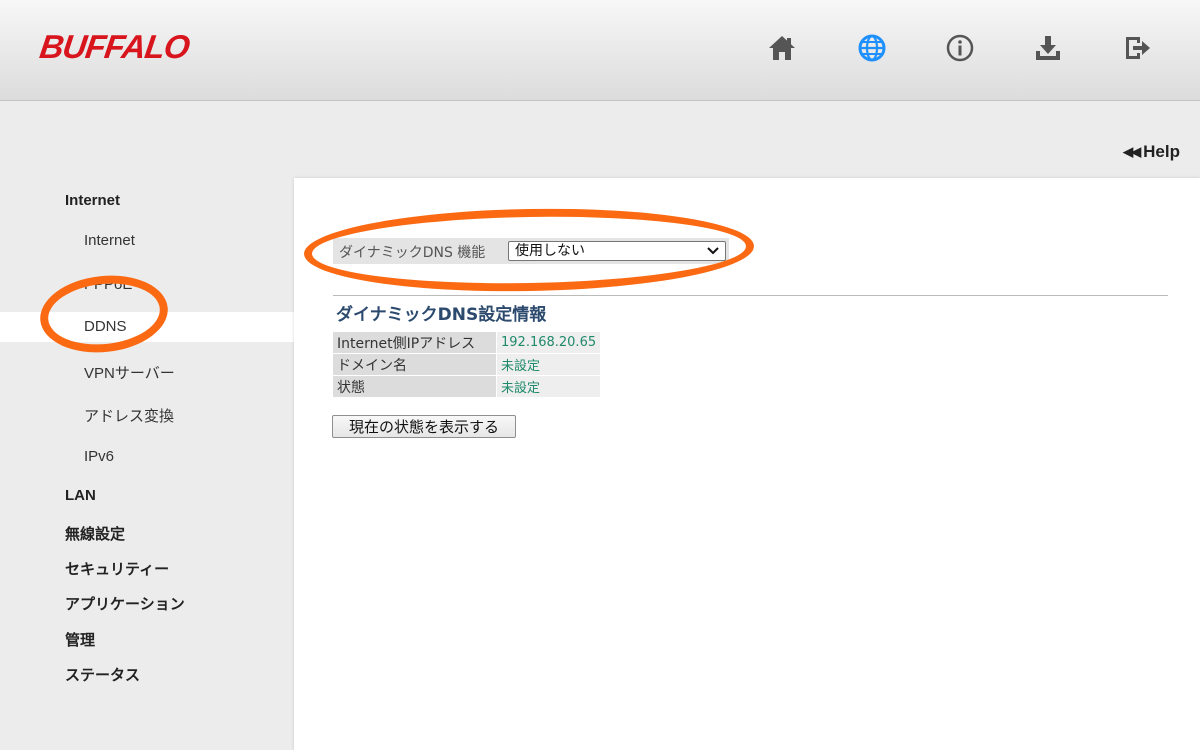  Describe the element at coordinates (441, 315) in the screenshot. I see `section-title: ダイナミックDNS設定情報` at that location.